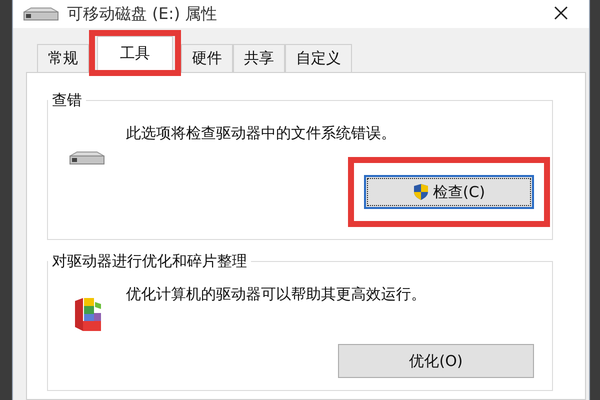 This screenshot has height=400, width=600. Describe the element at coordinates (149, 261) in the screenshot. I see `group-title: 对驱动器进行优化和碎片整理` at that location.